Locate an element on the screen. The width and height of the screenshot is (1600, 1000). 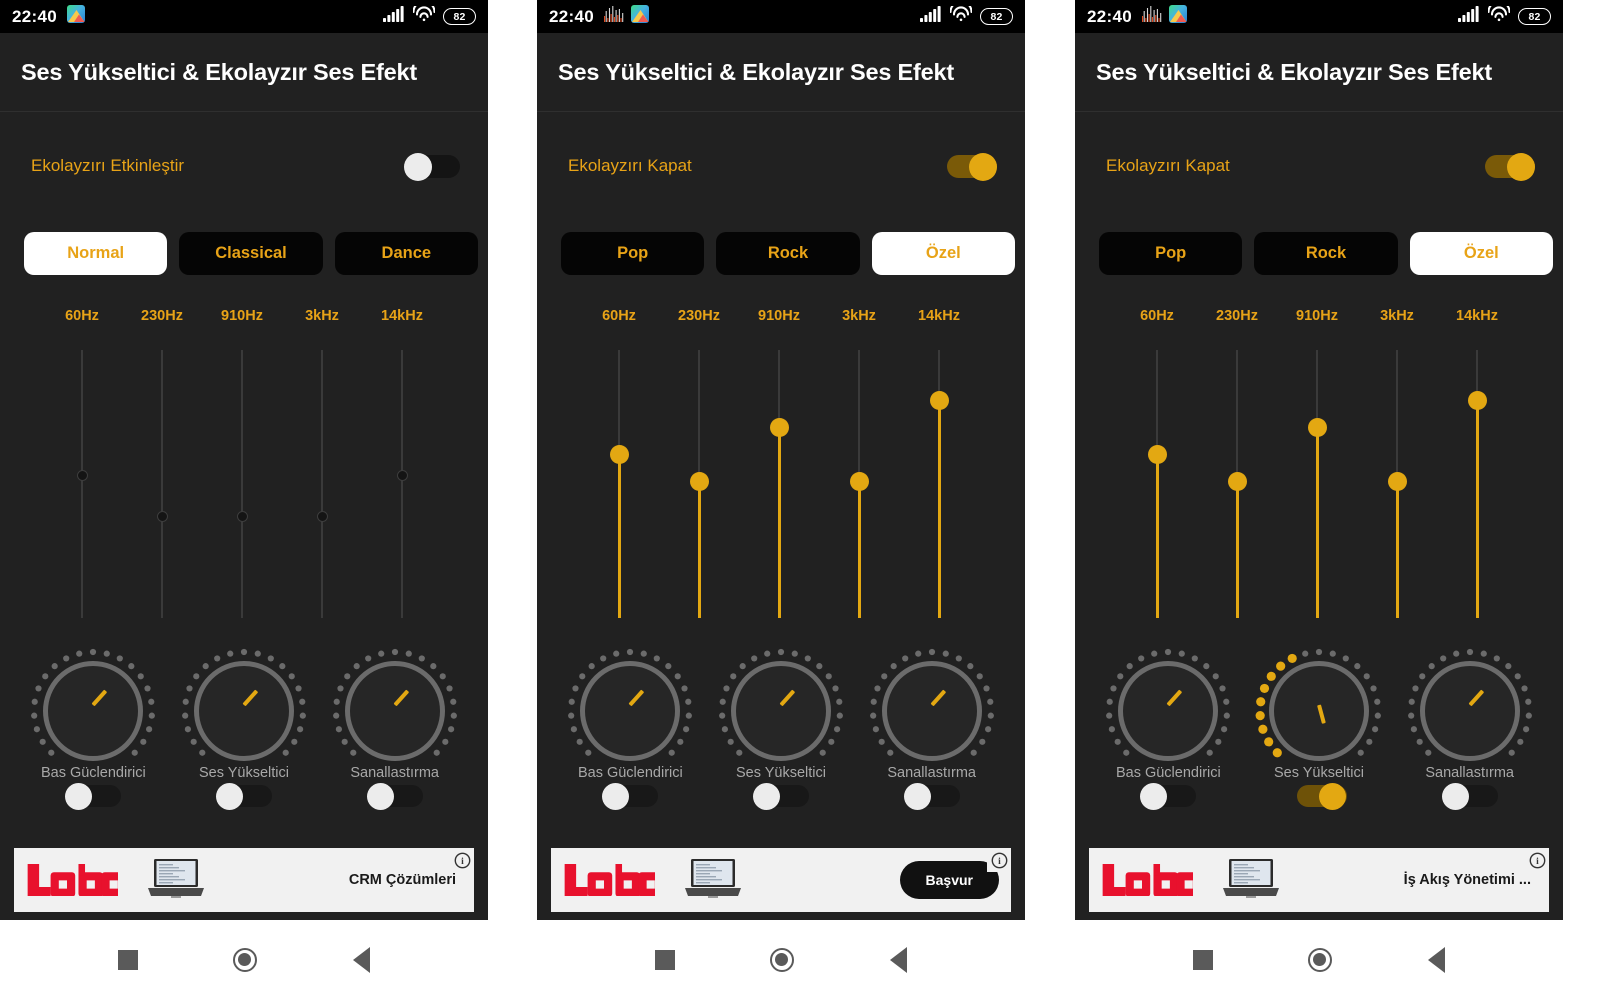
effect-toggles is located at coordinates (1319, 802).